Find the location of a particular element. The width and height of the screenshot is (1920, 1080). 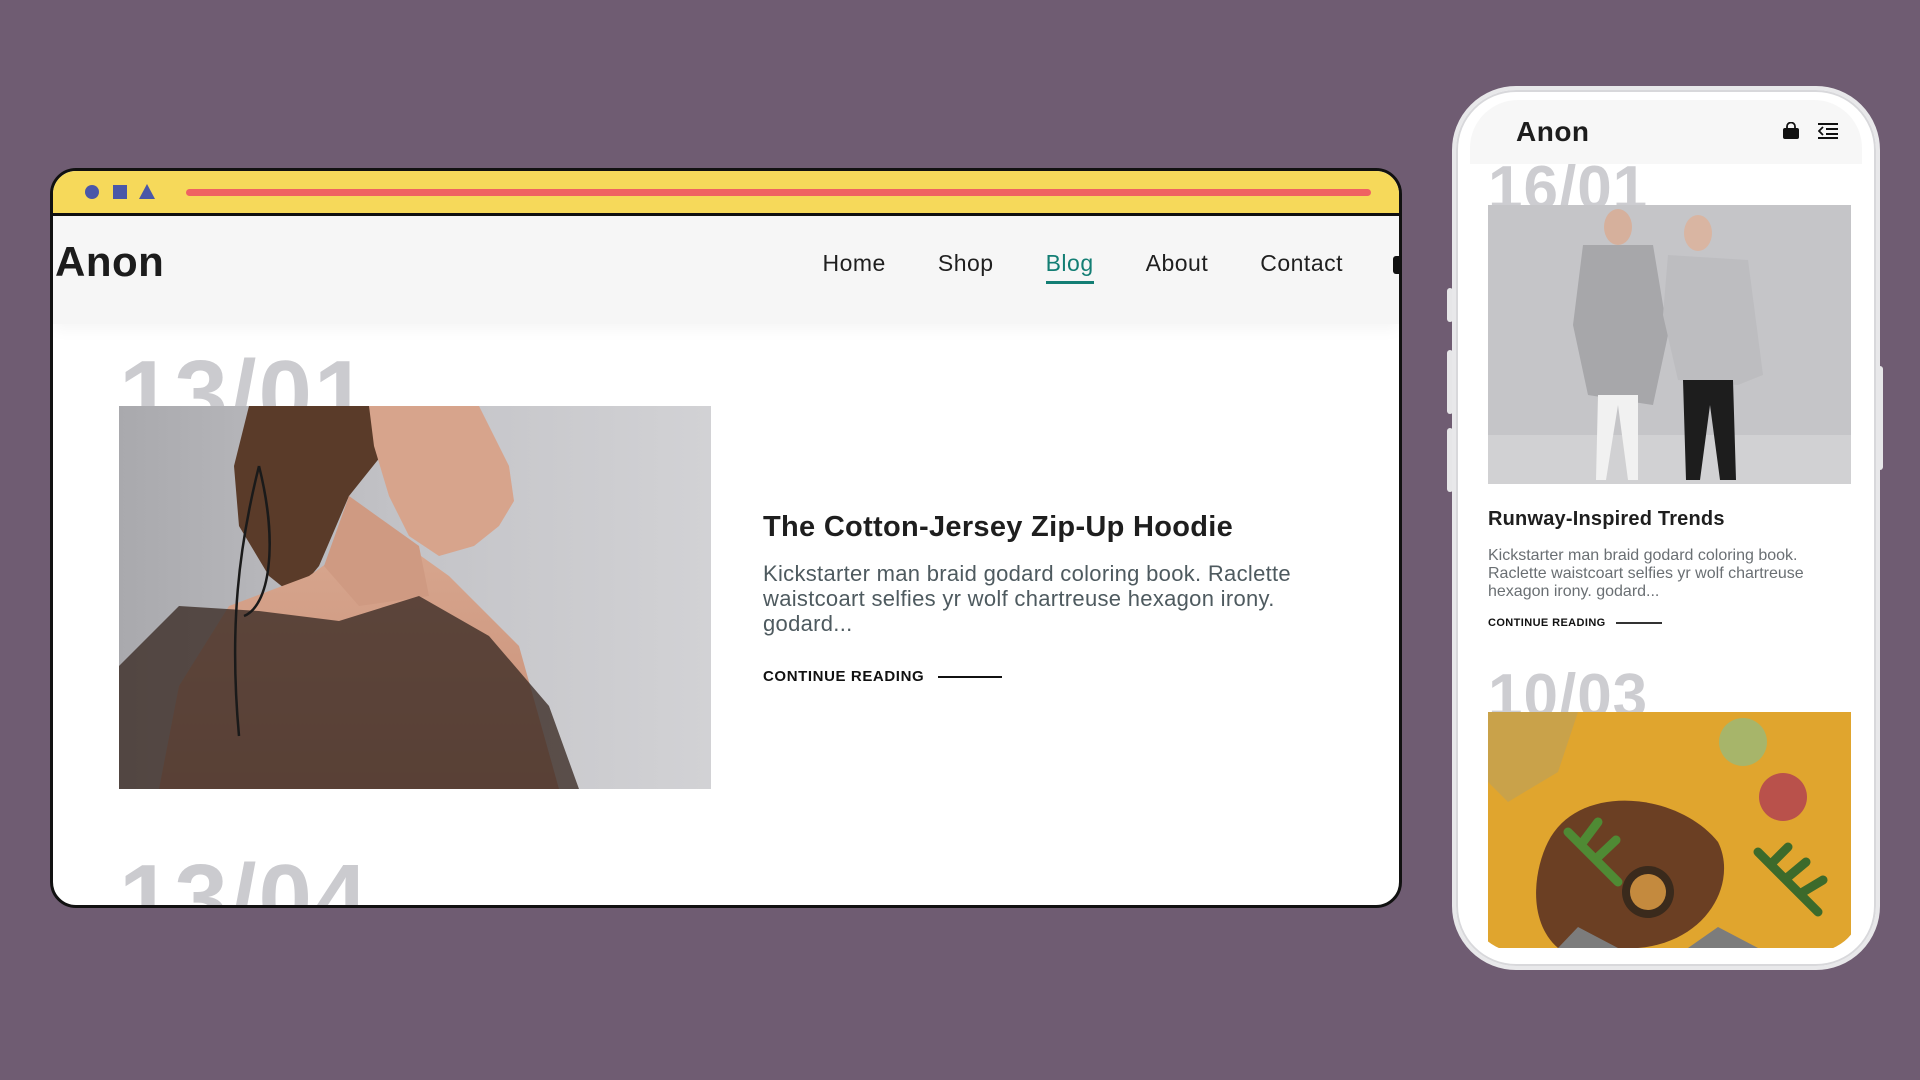

circle-shape-icon is located at coordinates (92, 192).